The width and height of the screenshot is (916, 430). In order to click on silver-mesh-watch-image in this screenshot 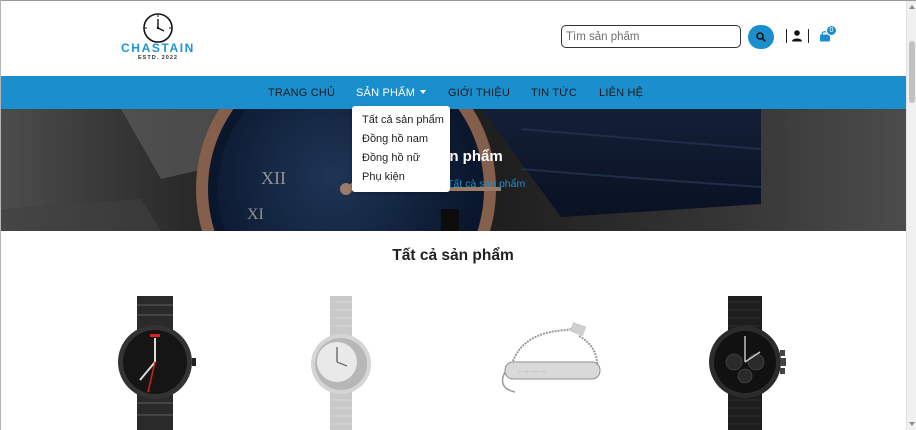, I will do `click(341, 363)`.